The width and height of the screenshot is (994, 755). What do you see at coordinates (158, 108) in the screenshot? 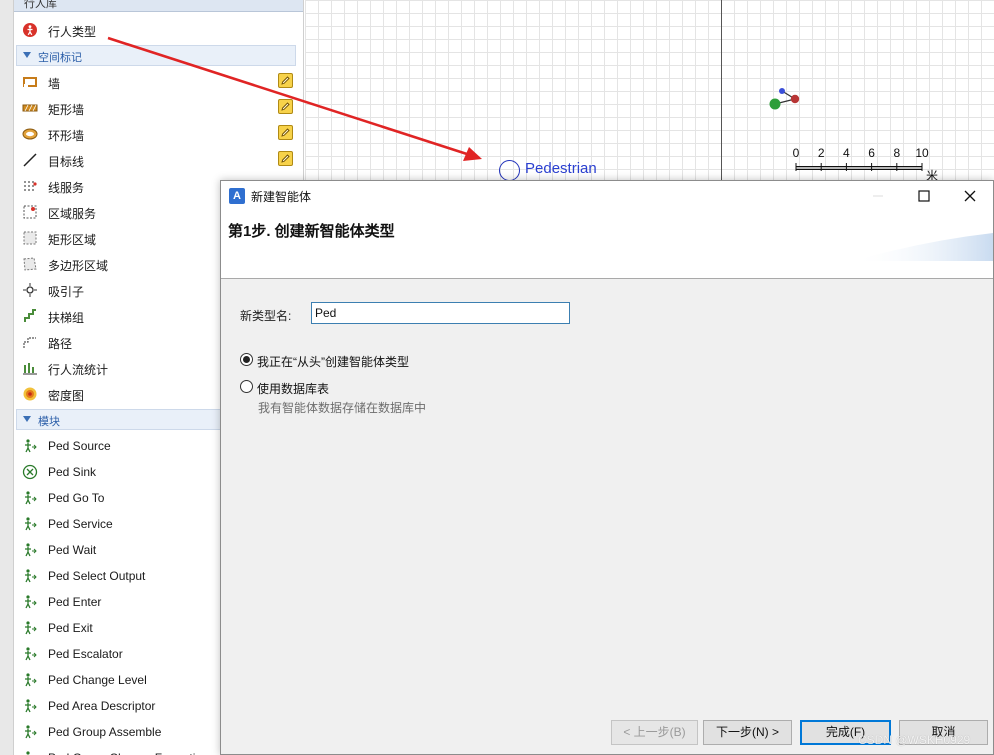
I see `palette-item-space-2: 矩形墙` at bounding box center [158, 108].